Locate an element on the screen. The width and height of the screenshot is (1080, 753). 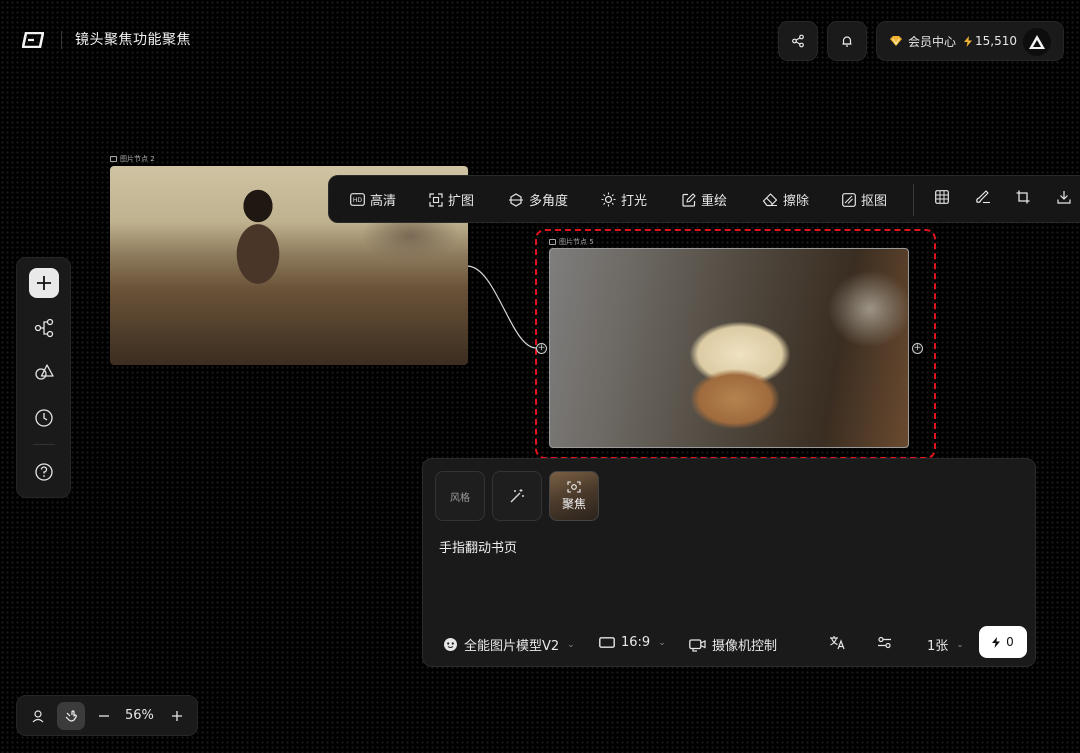
style-chip: 风格 is located at coordinates (460, 496).